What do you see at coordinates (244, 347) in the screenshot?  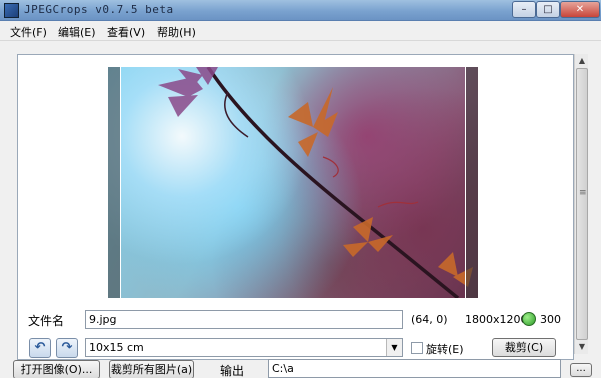 I see `print-size-select: 10x15 cm ▼` at bounding box center [244, 347].